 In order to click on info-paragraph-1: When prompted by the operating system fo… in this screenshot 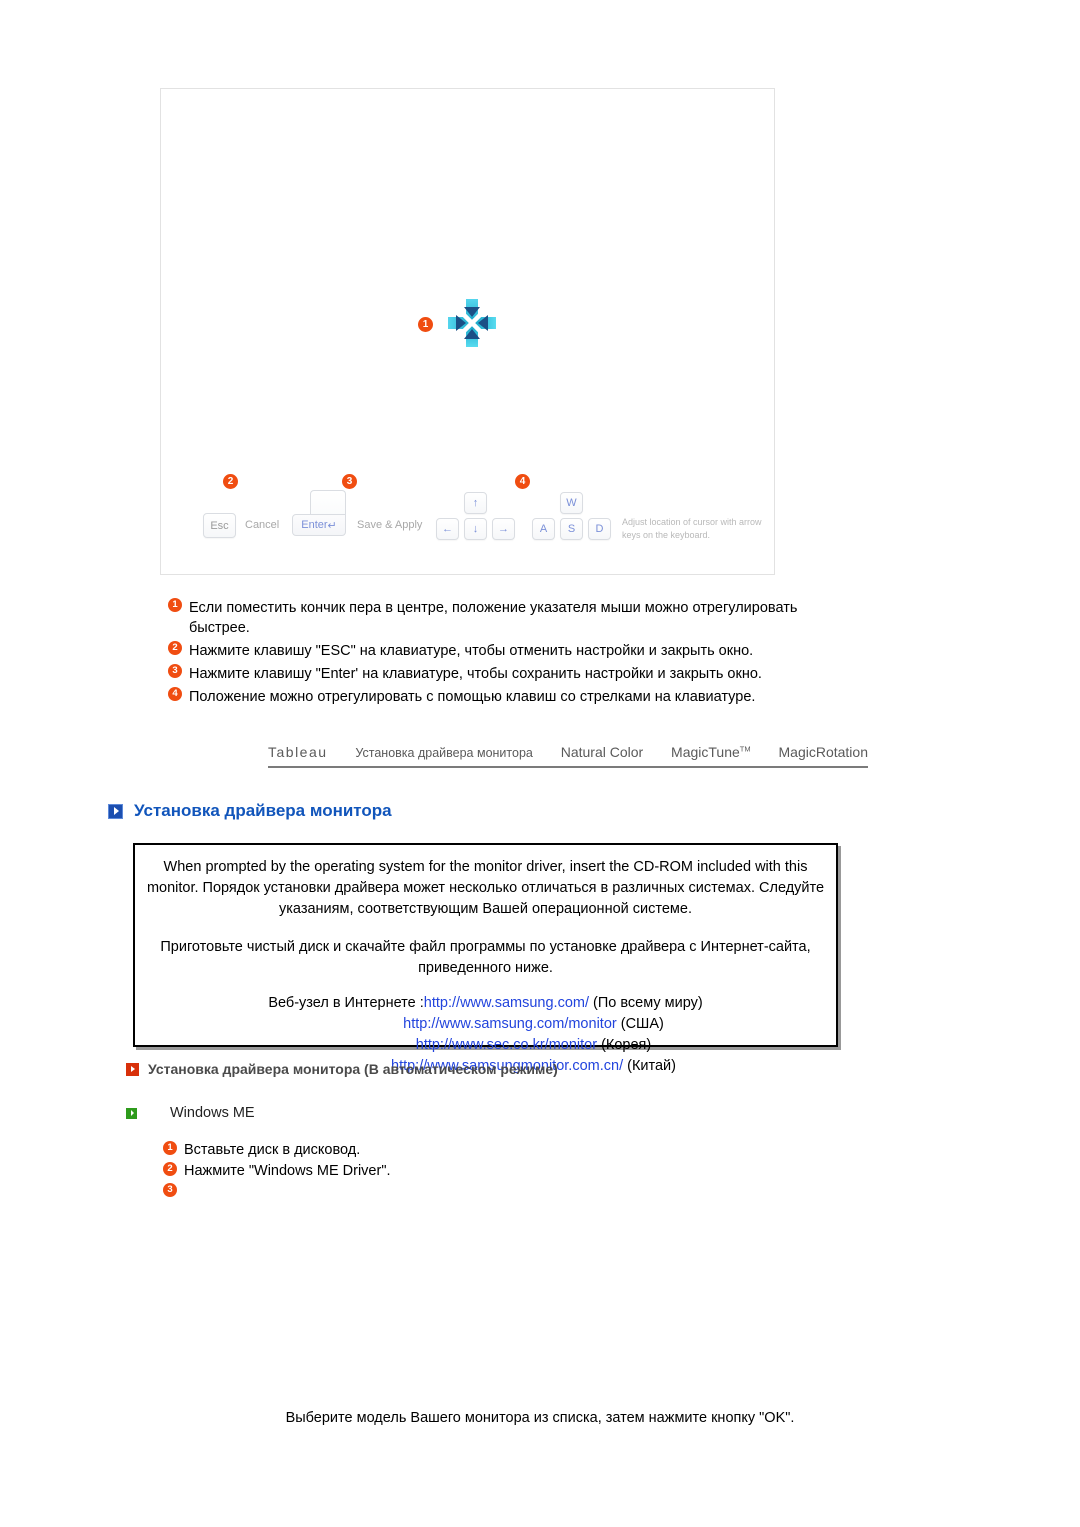, I will do `click(485, 888)`.